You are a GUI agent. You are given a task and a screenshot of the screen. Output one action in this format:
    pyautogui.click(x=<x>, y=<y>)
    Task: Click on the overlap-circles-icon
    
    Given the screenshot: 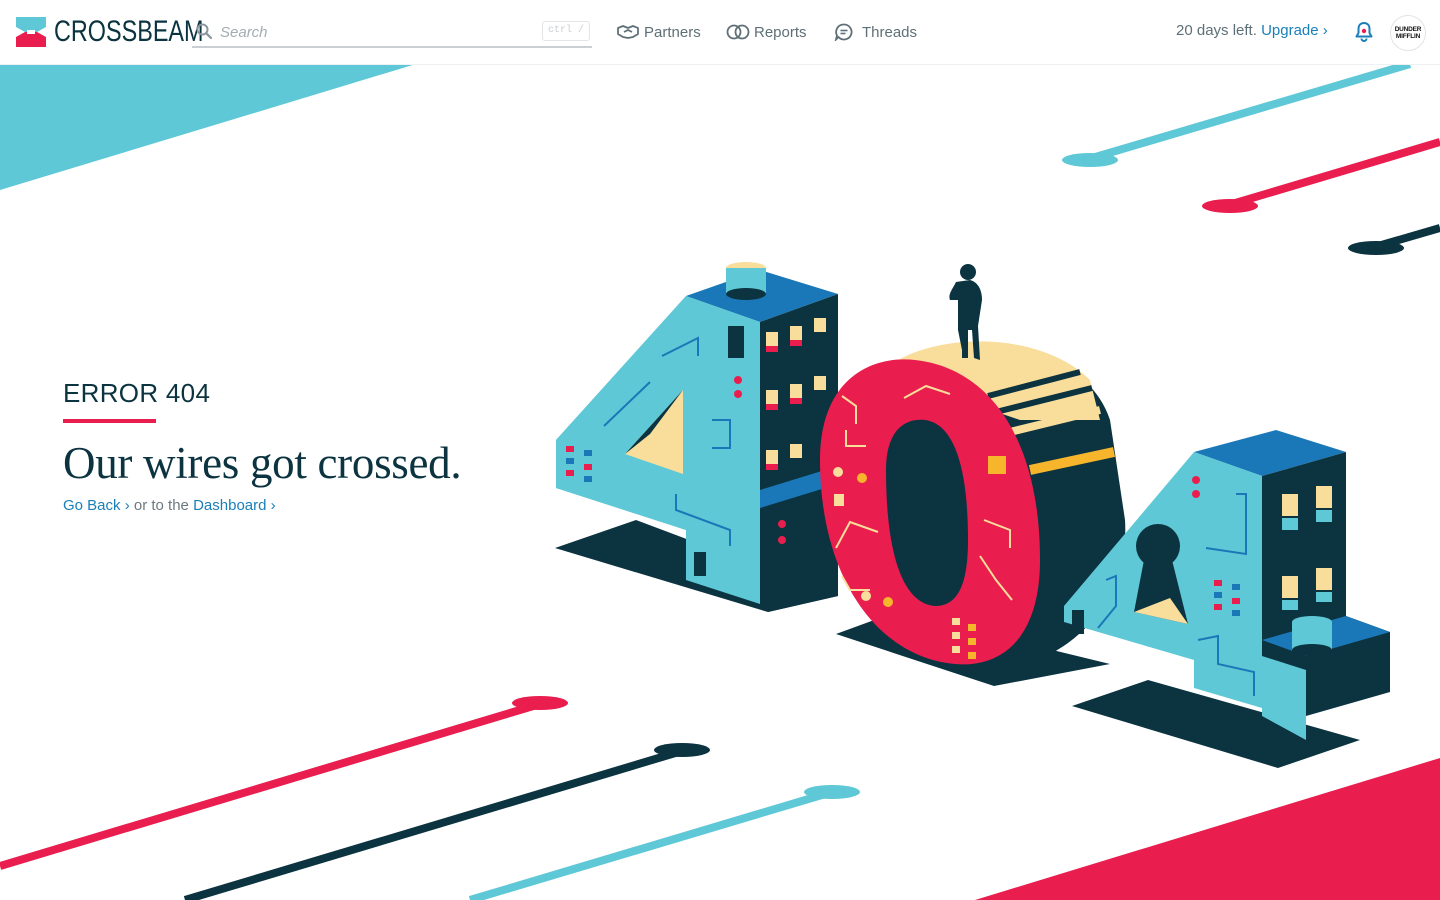 What is the action you would take?
    pyautogui.click(x=738, y=32)
    